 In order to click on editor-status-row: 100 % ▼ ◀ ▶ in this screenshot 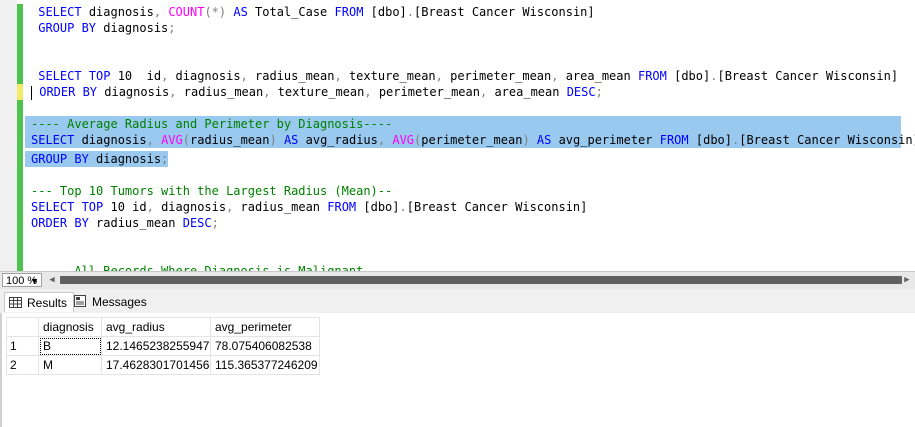, I will do `click(457, 280)`.